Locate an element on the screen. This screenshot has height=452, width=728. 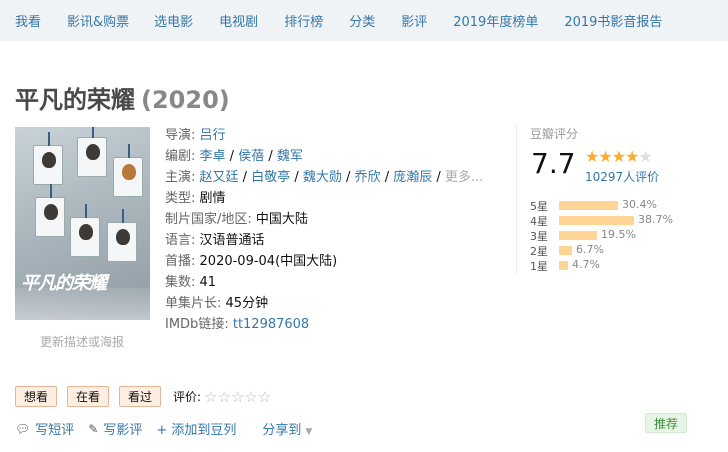
page-title: 平凡的荣耀 (2020) is located at coordinates (122, 97).